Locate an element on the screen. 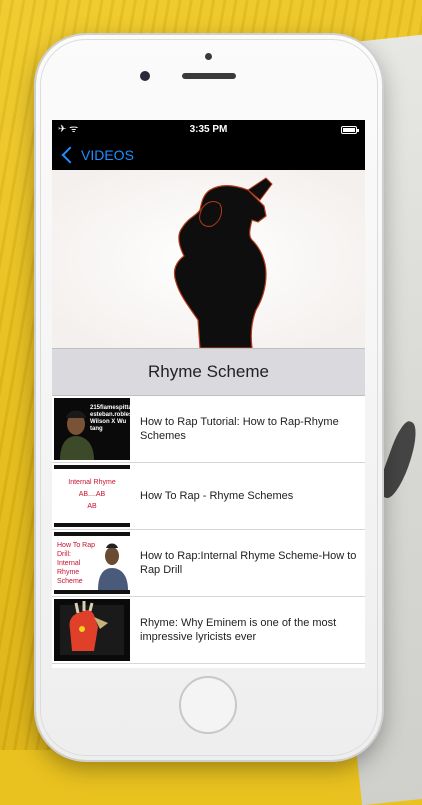 The image size is (422, 805). hand-thumbnail-icon is located at coordinates (92, 630).